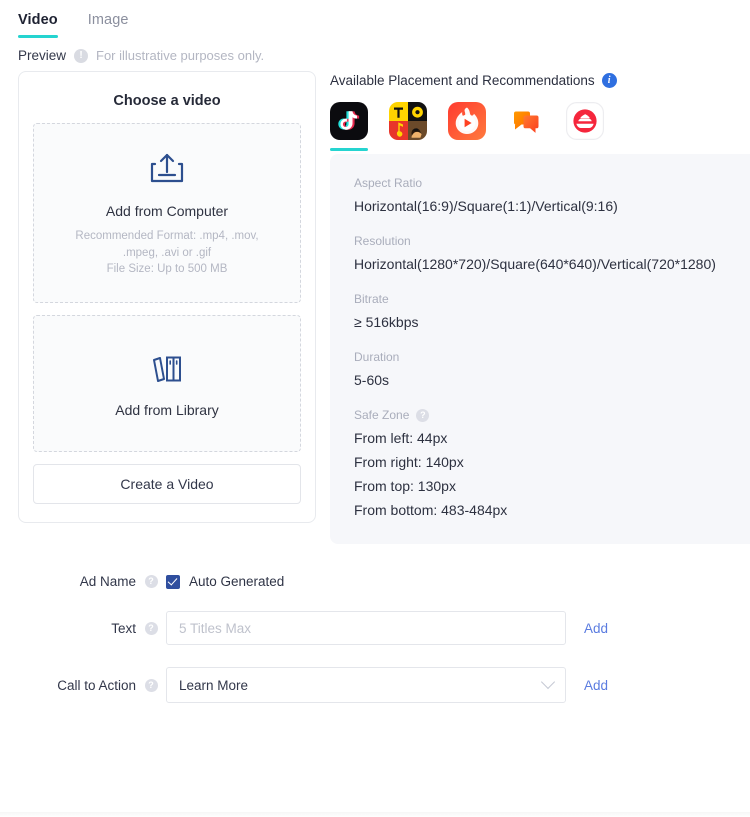  I want to click on add-from-computer-label: Add from Computer, so click(167, 211).